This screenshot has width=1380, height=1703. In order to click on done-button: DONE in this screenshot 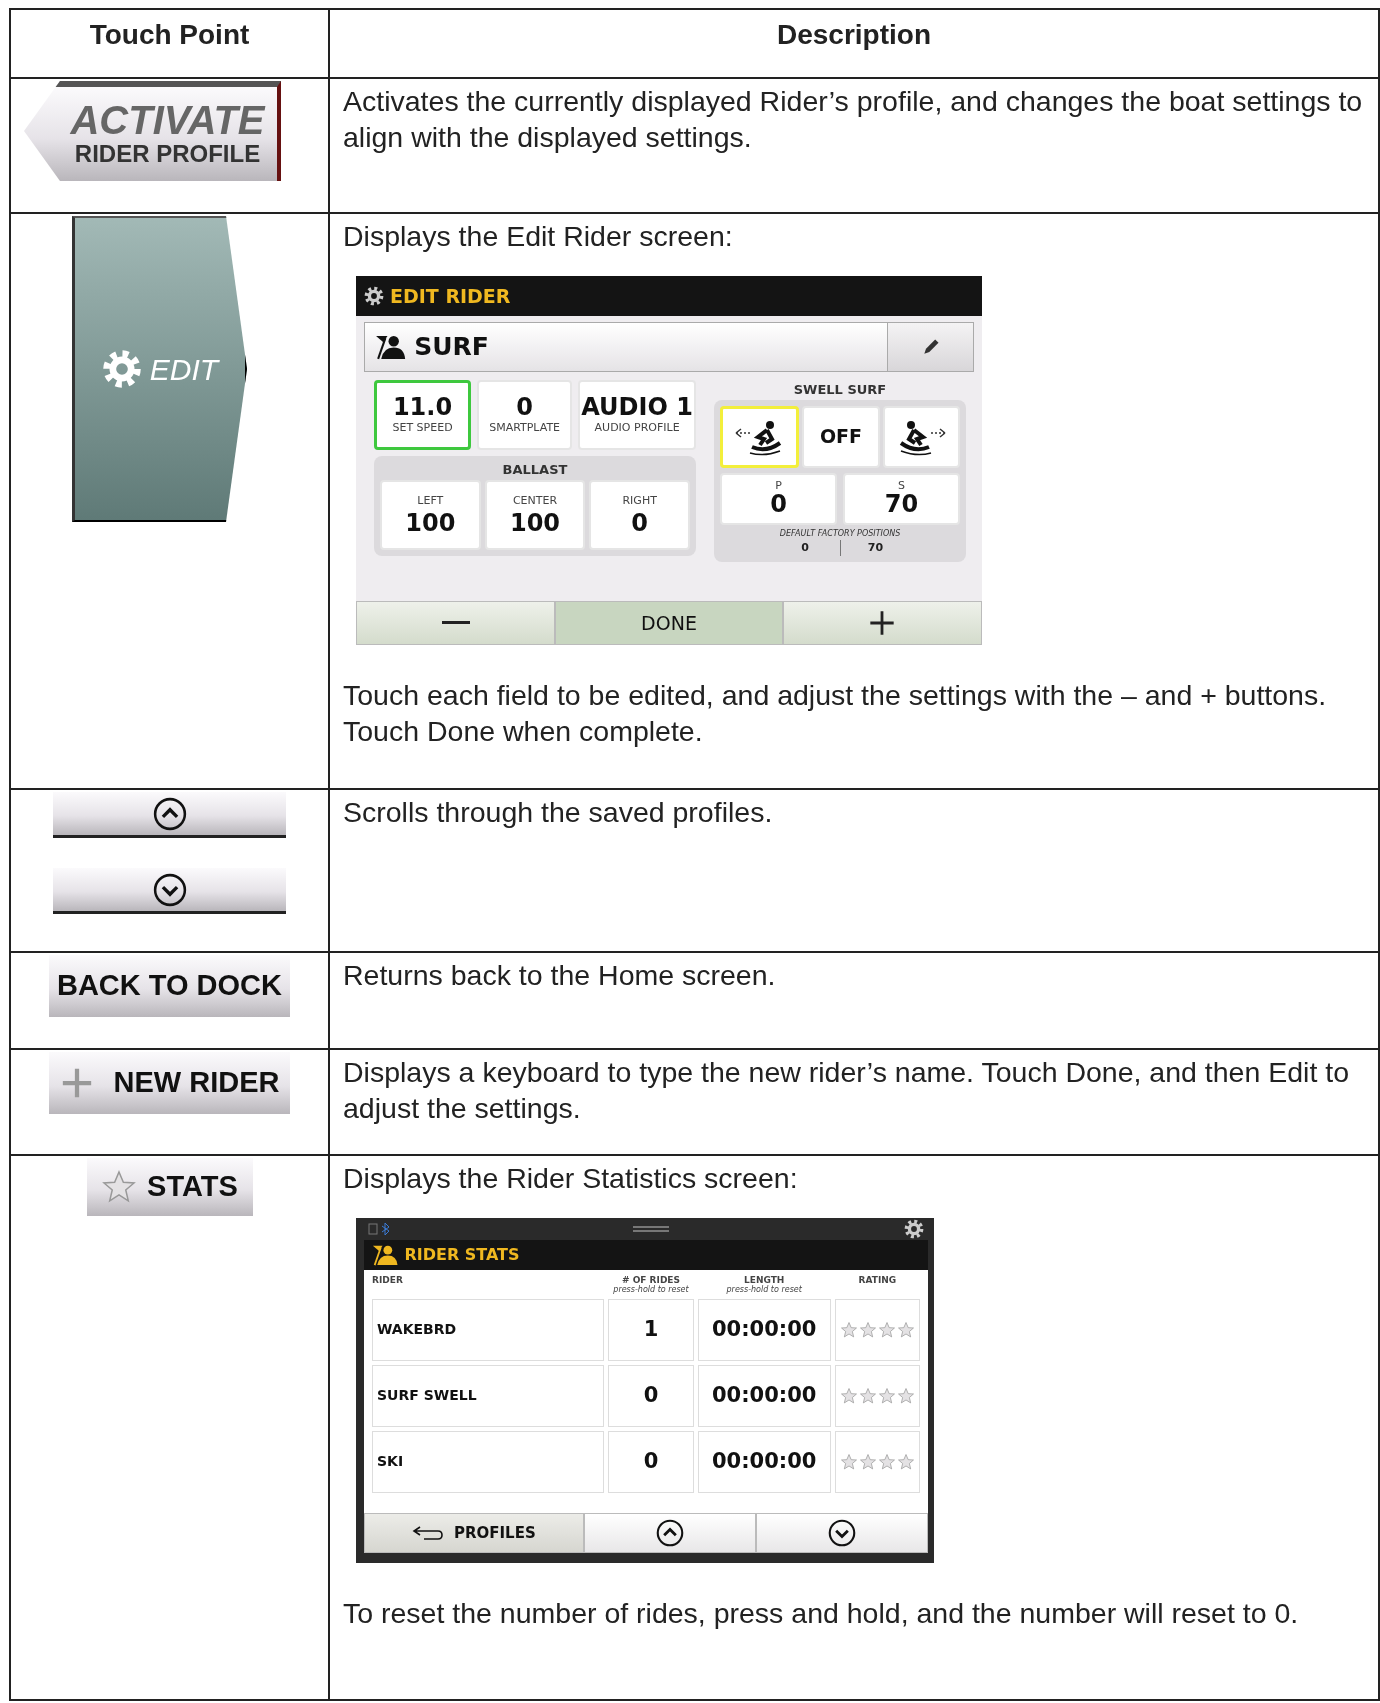, I will do `click(669, 623)`.